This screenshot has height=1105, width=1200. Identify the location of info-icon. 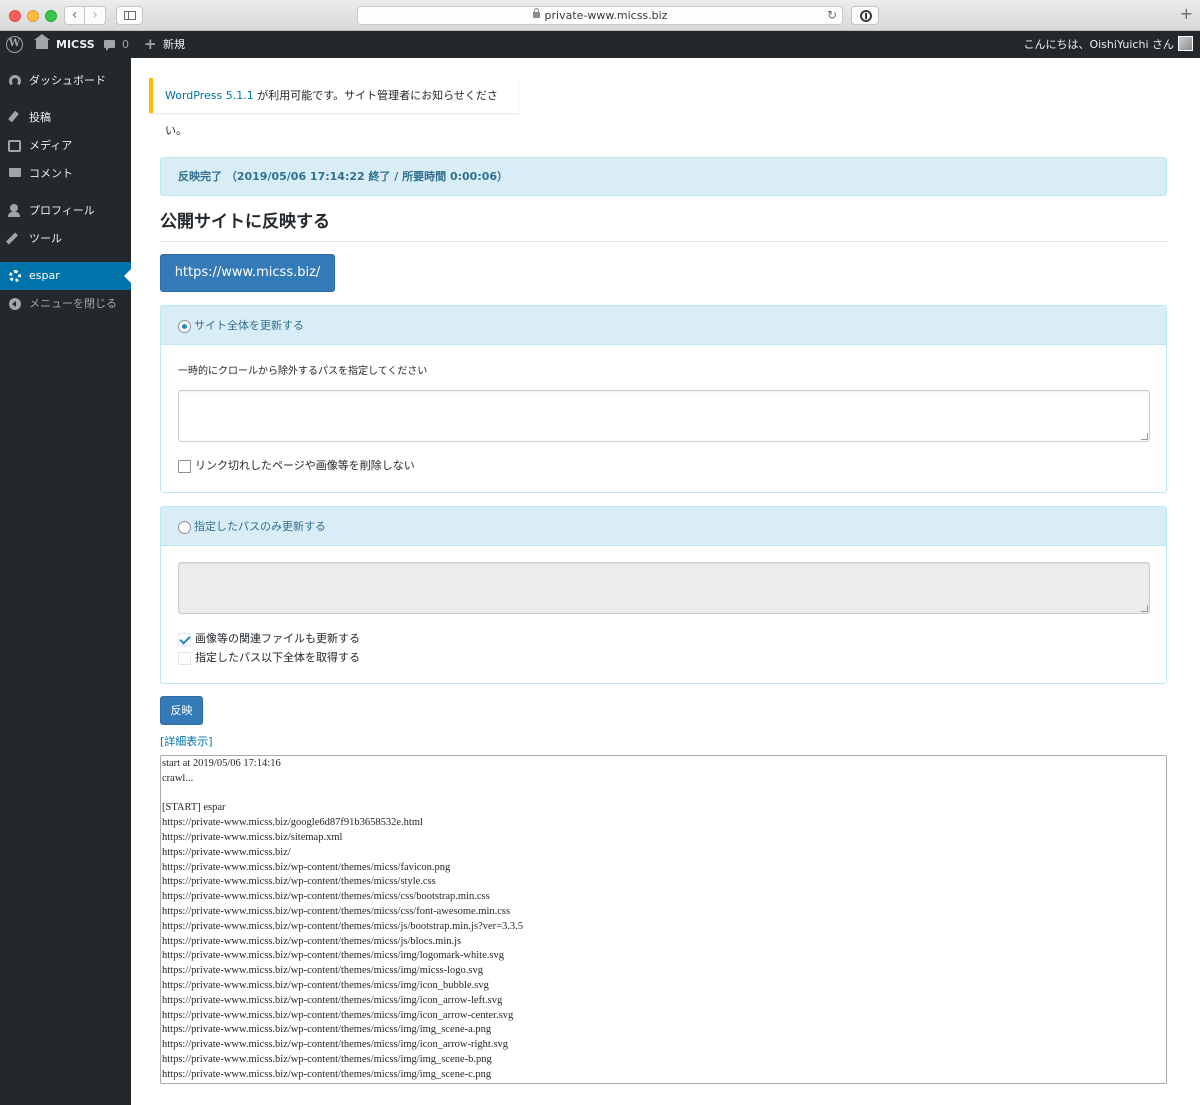
(866, 16).